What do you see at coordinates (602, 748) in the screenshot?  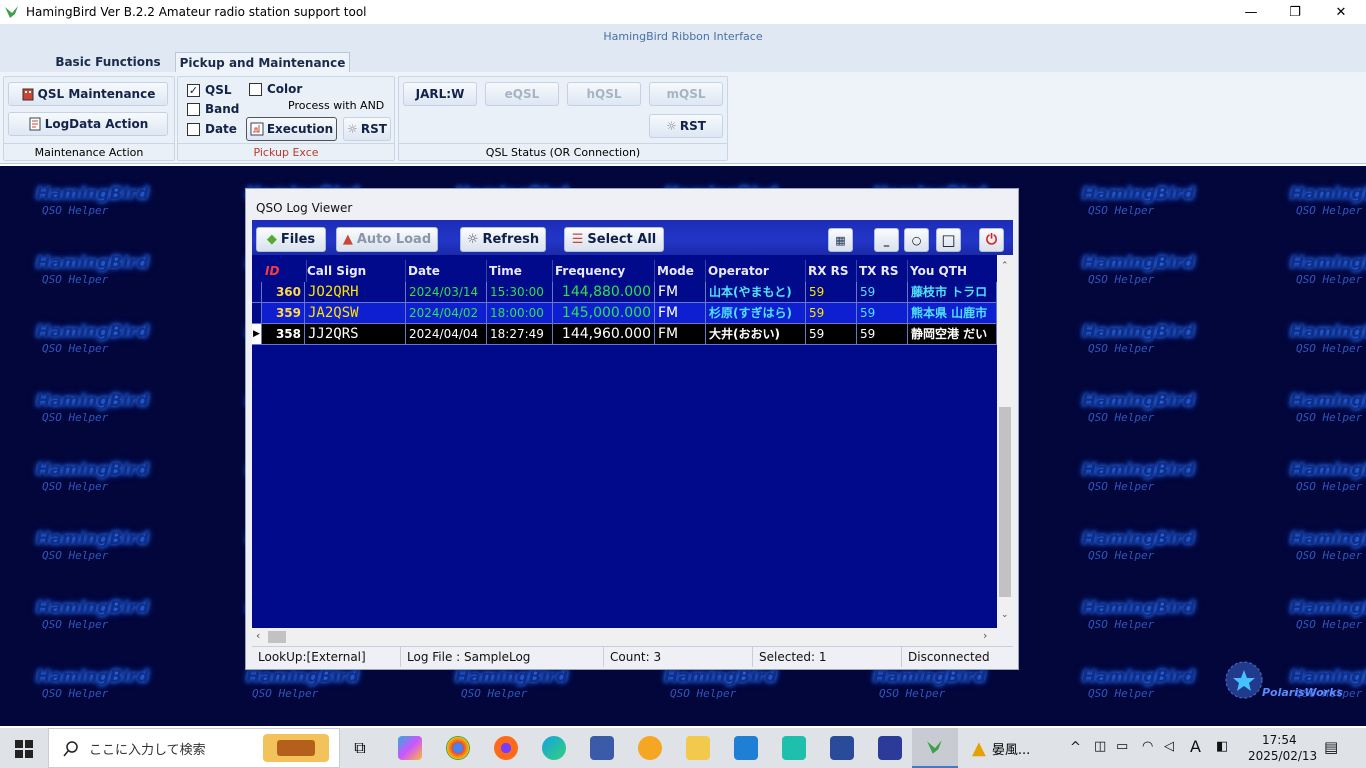 I see `app-grid-icon` at bounding box center [602, 748].